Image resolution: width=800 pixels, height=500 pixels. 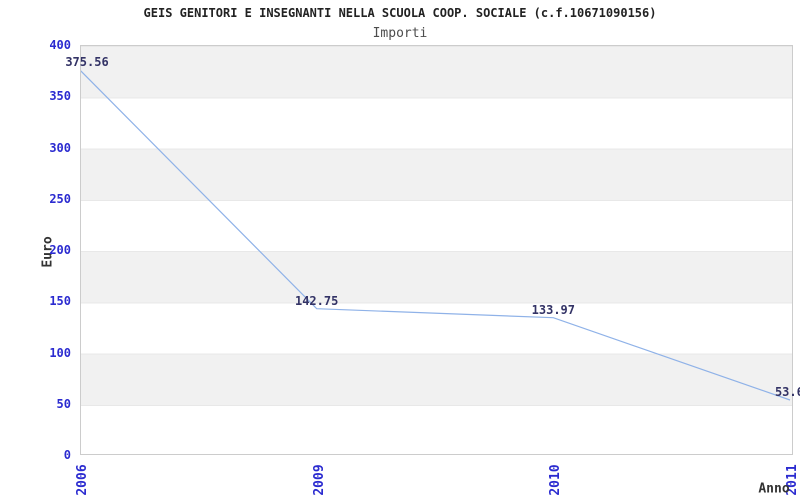 What do you see at coordinates (67, 455) in the screenshot?
I see `y-tick-label: 0` at bounding box center [67, 455].